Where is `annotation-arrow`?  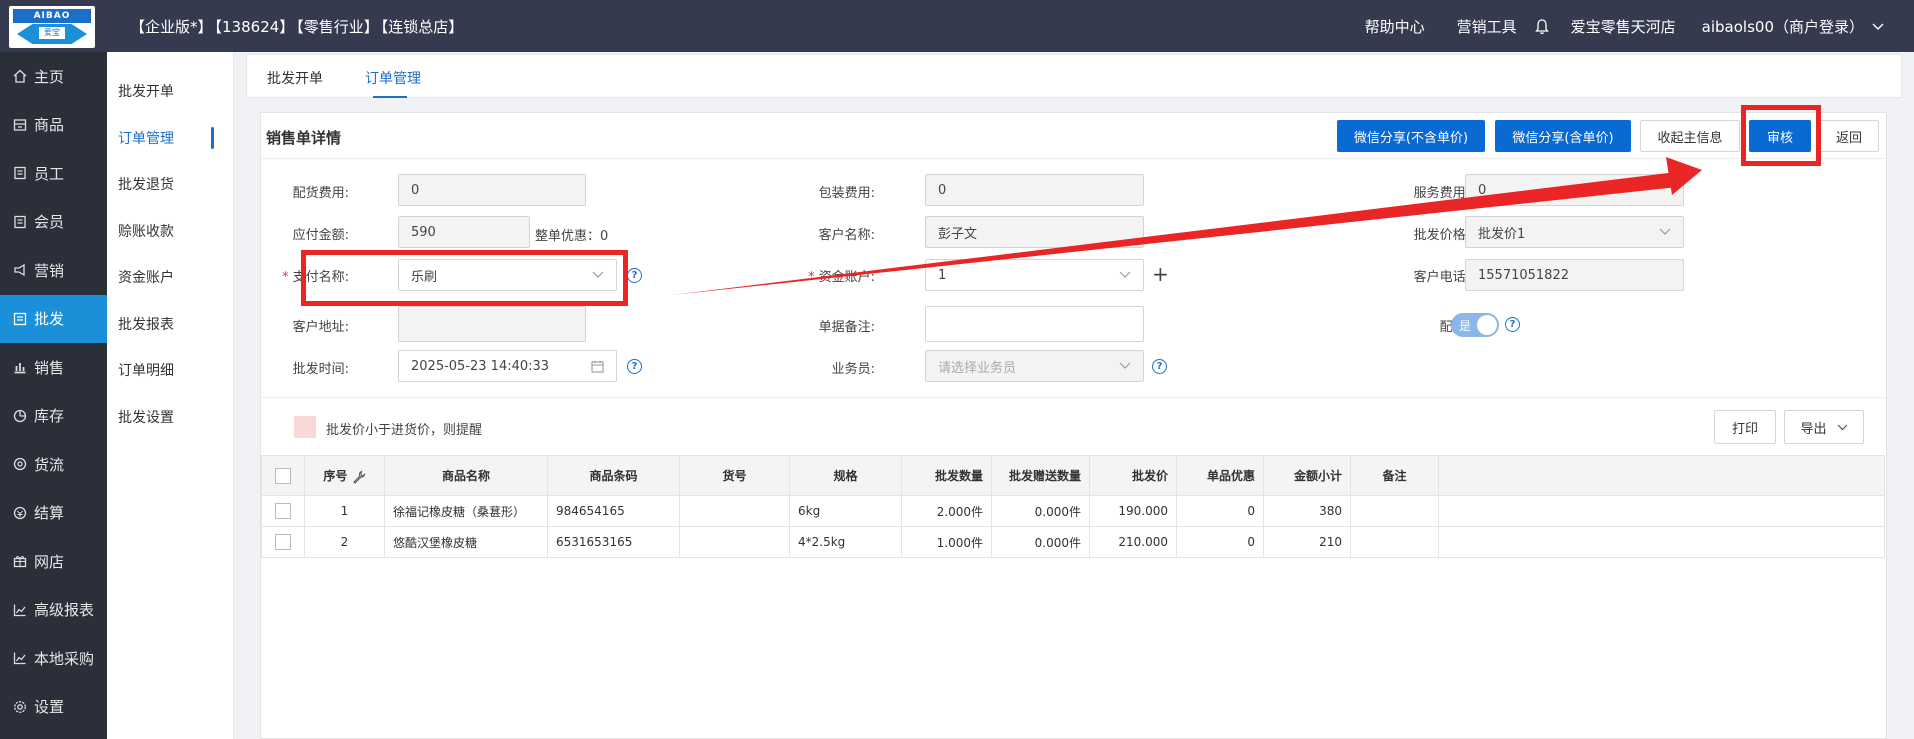 annotation-arrow is located at coordinates (1187, 226).